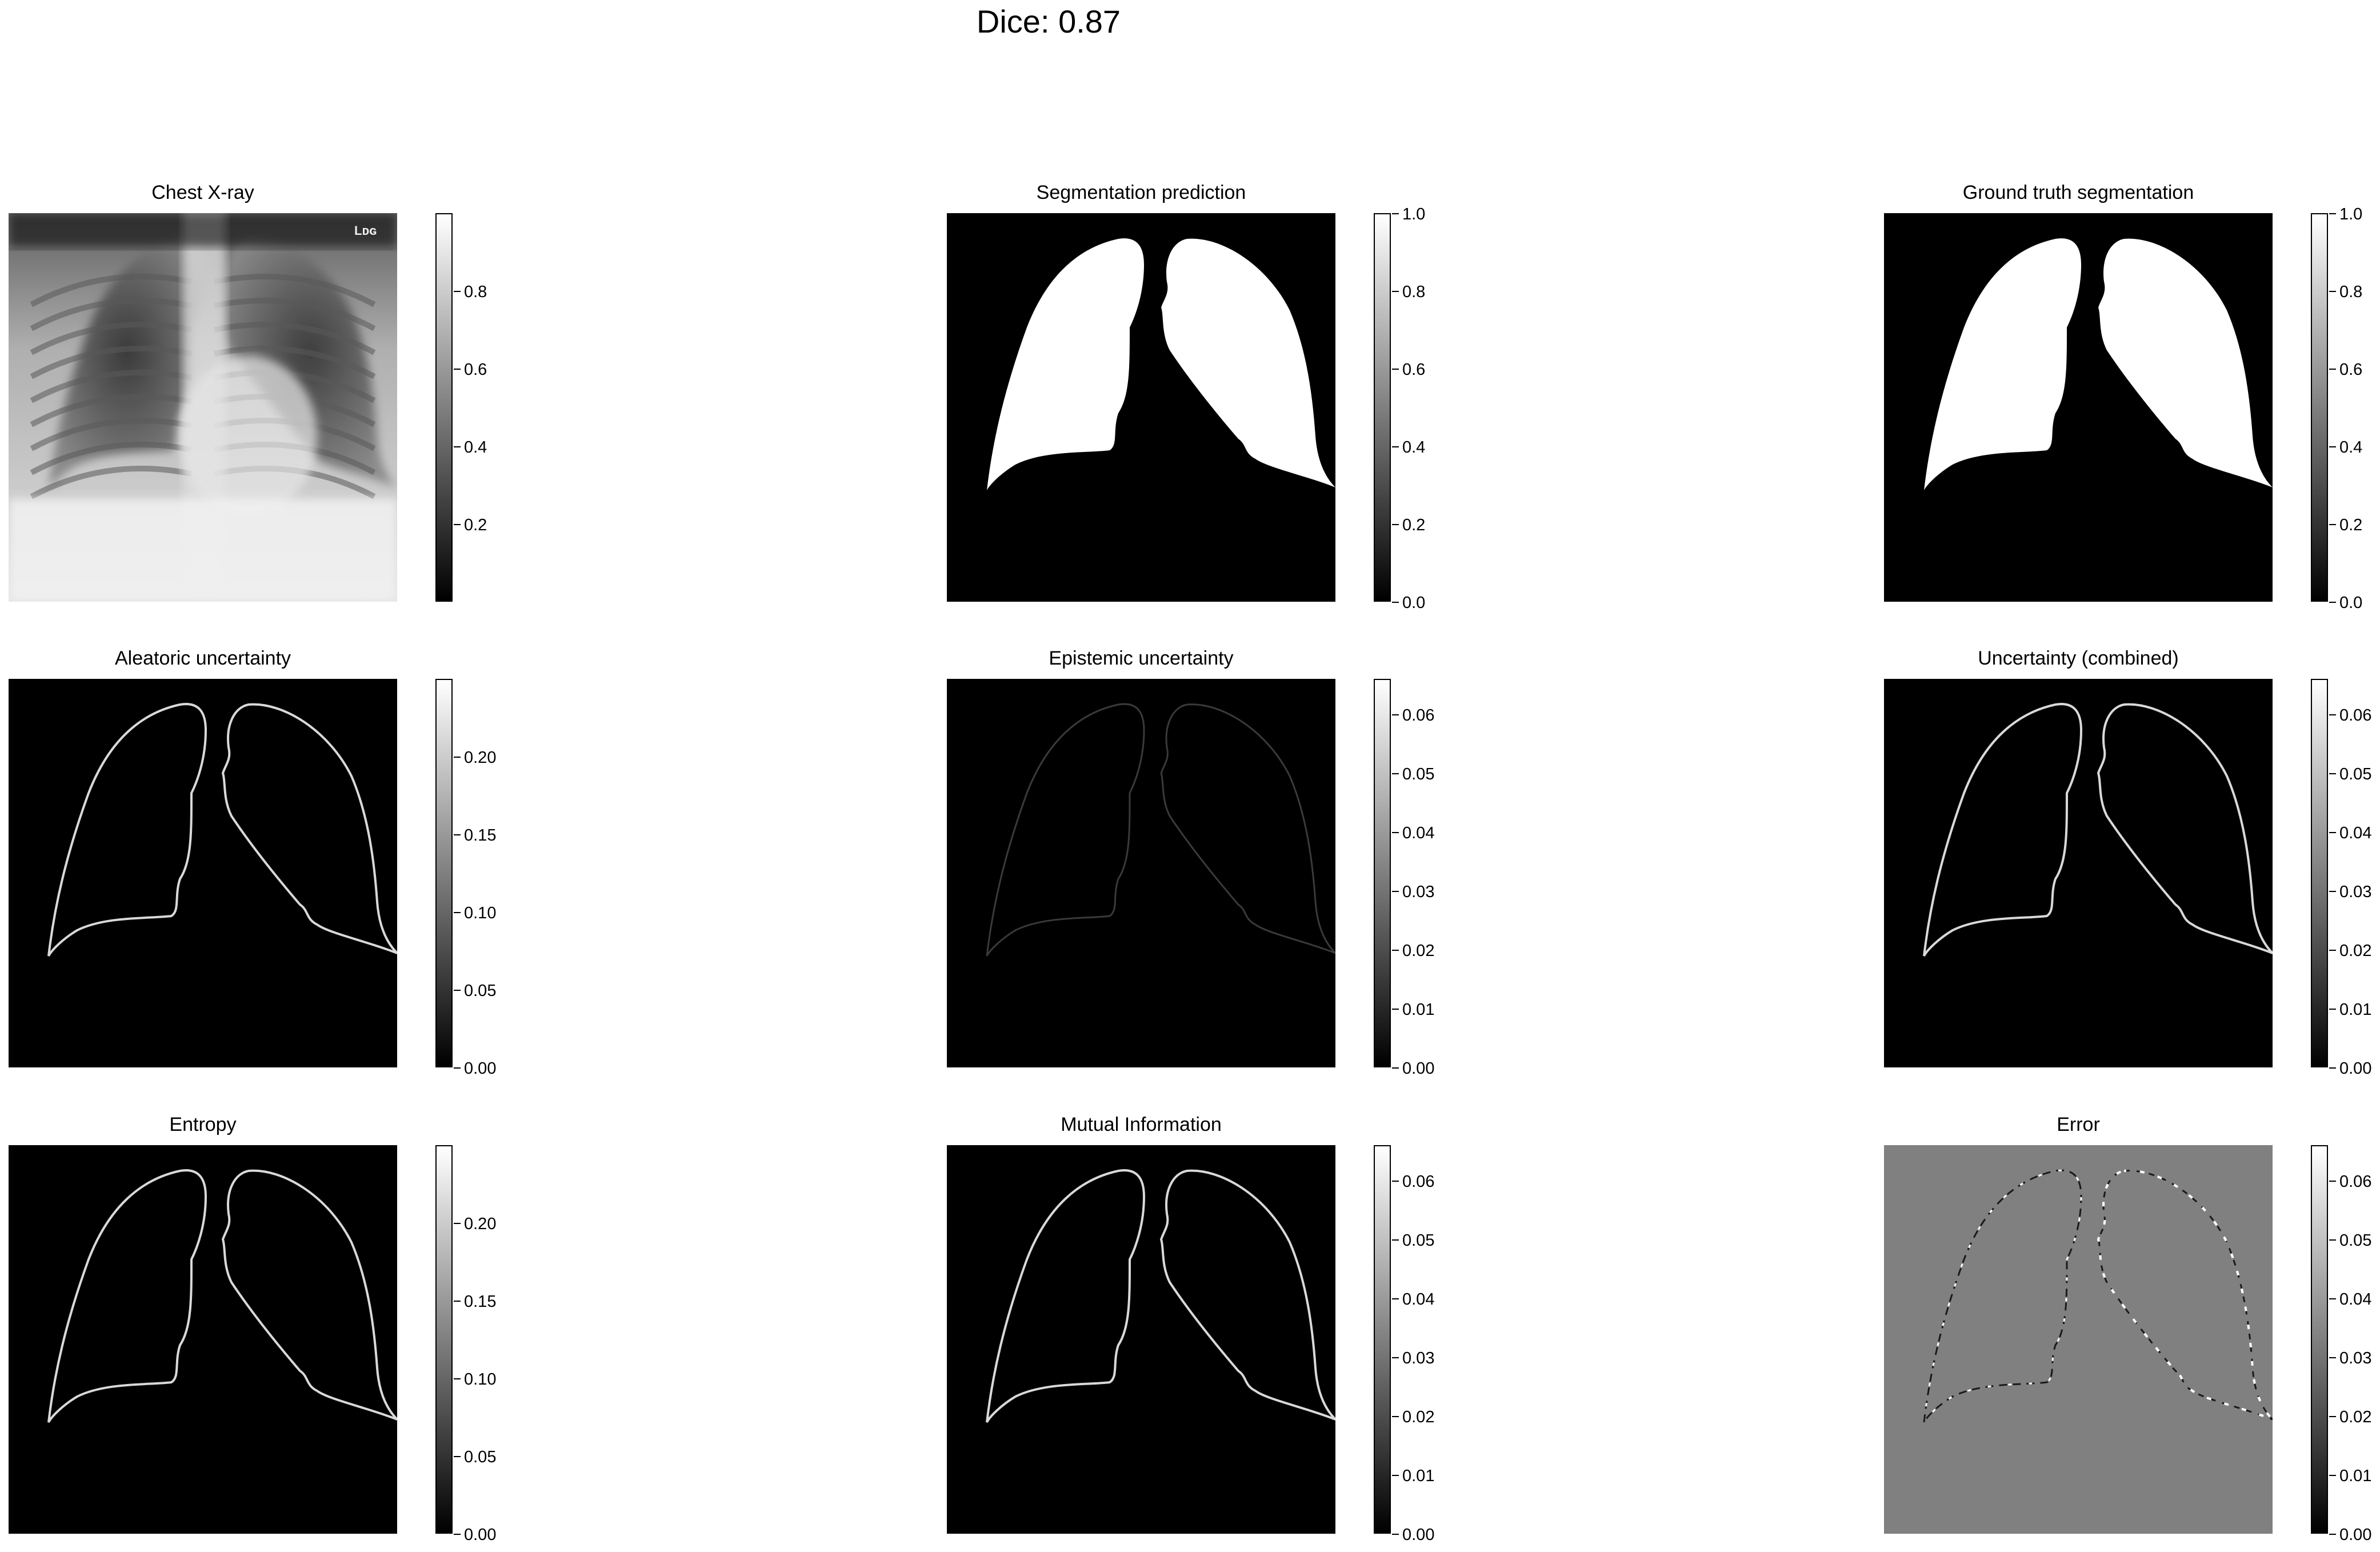 This screenshot has height=1552, width=2380. Describe the element at coordinates (1141, 192) in the screenshot. I see `panel-title: Segmentation prediction` at that location.